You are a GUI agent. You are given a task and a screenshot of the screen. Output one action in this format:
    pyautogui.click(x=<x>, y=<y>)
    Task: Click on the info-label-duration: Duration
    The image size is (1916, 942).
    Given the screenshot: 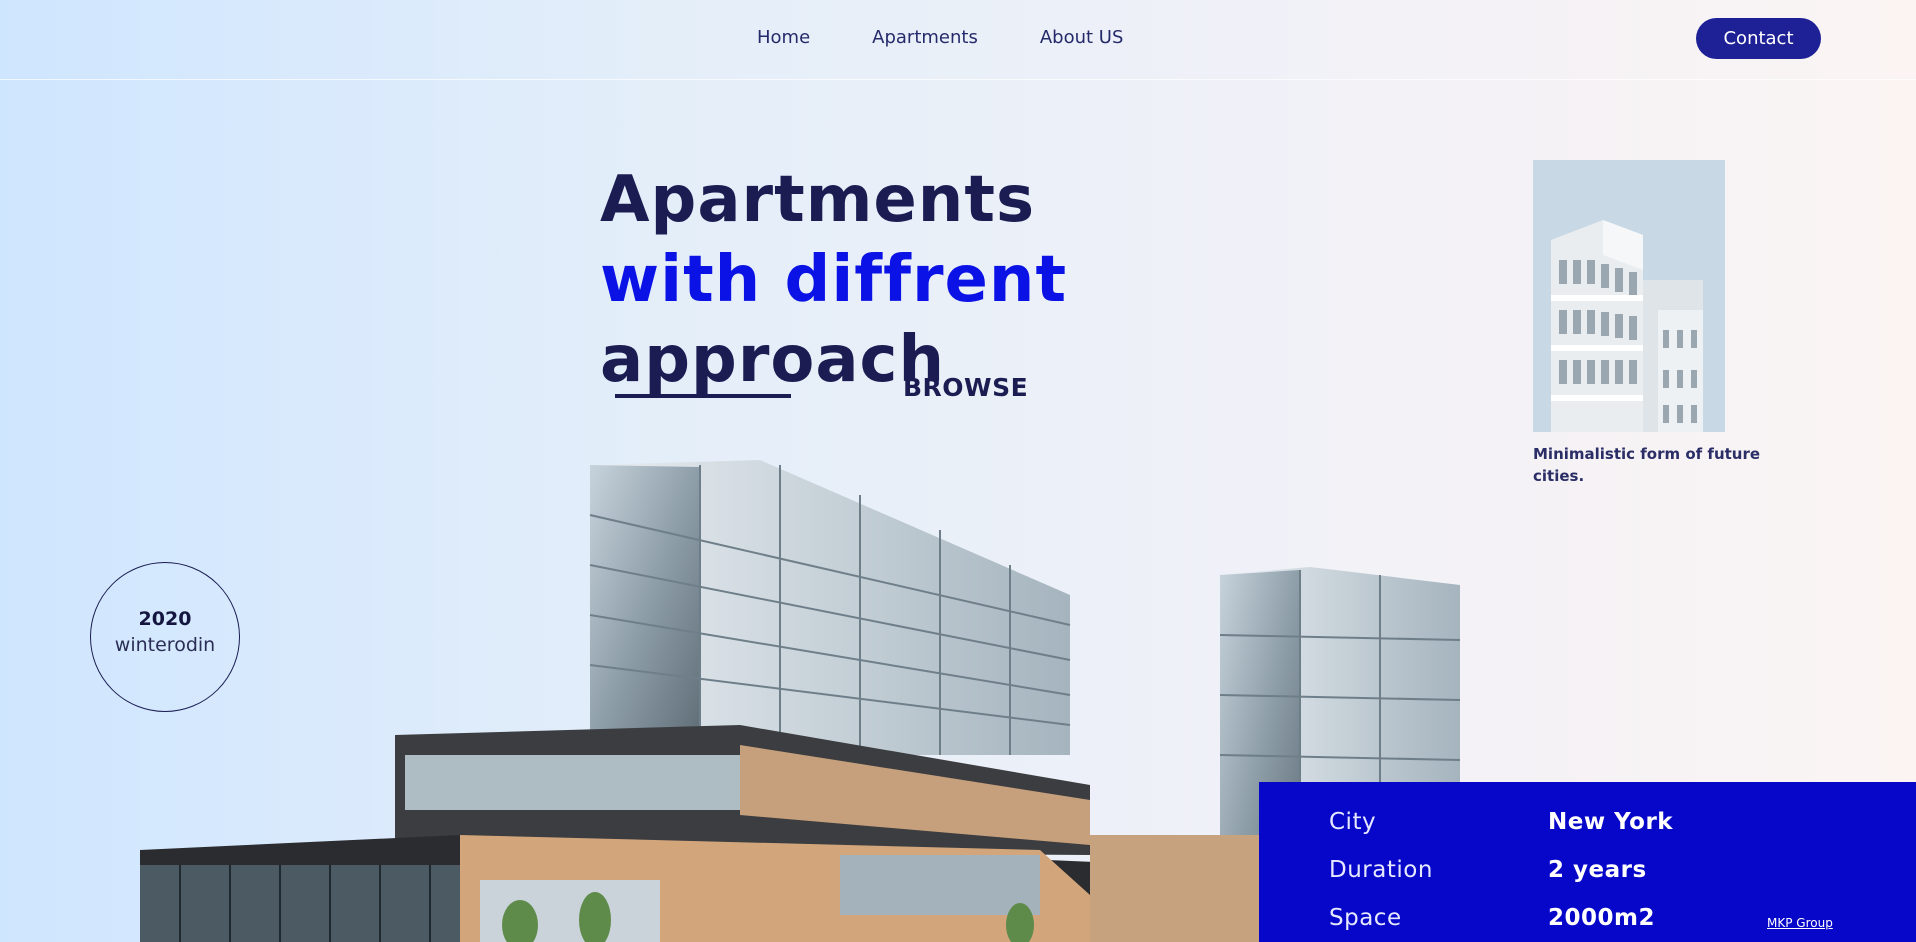 What is the action you would take?
    pyautogui.click(x=1381, y=870)
    